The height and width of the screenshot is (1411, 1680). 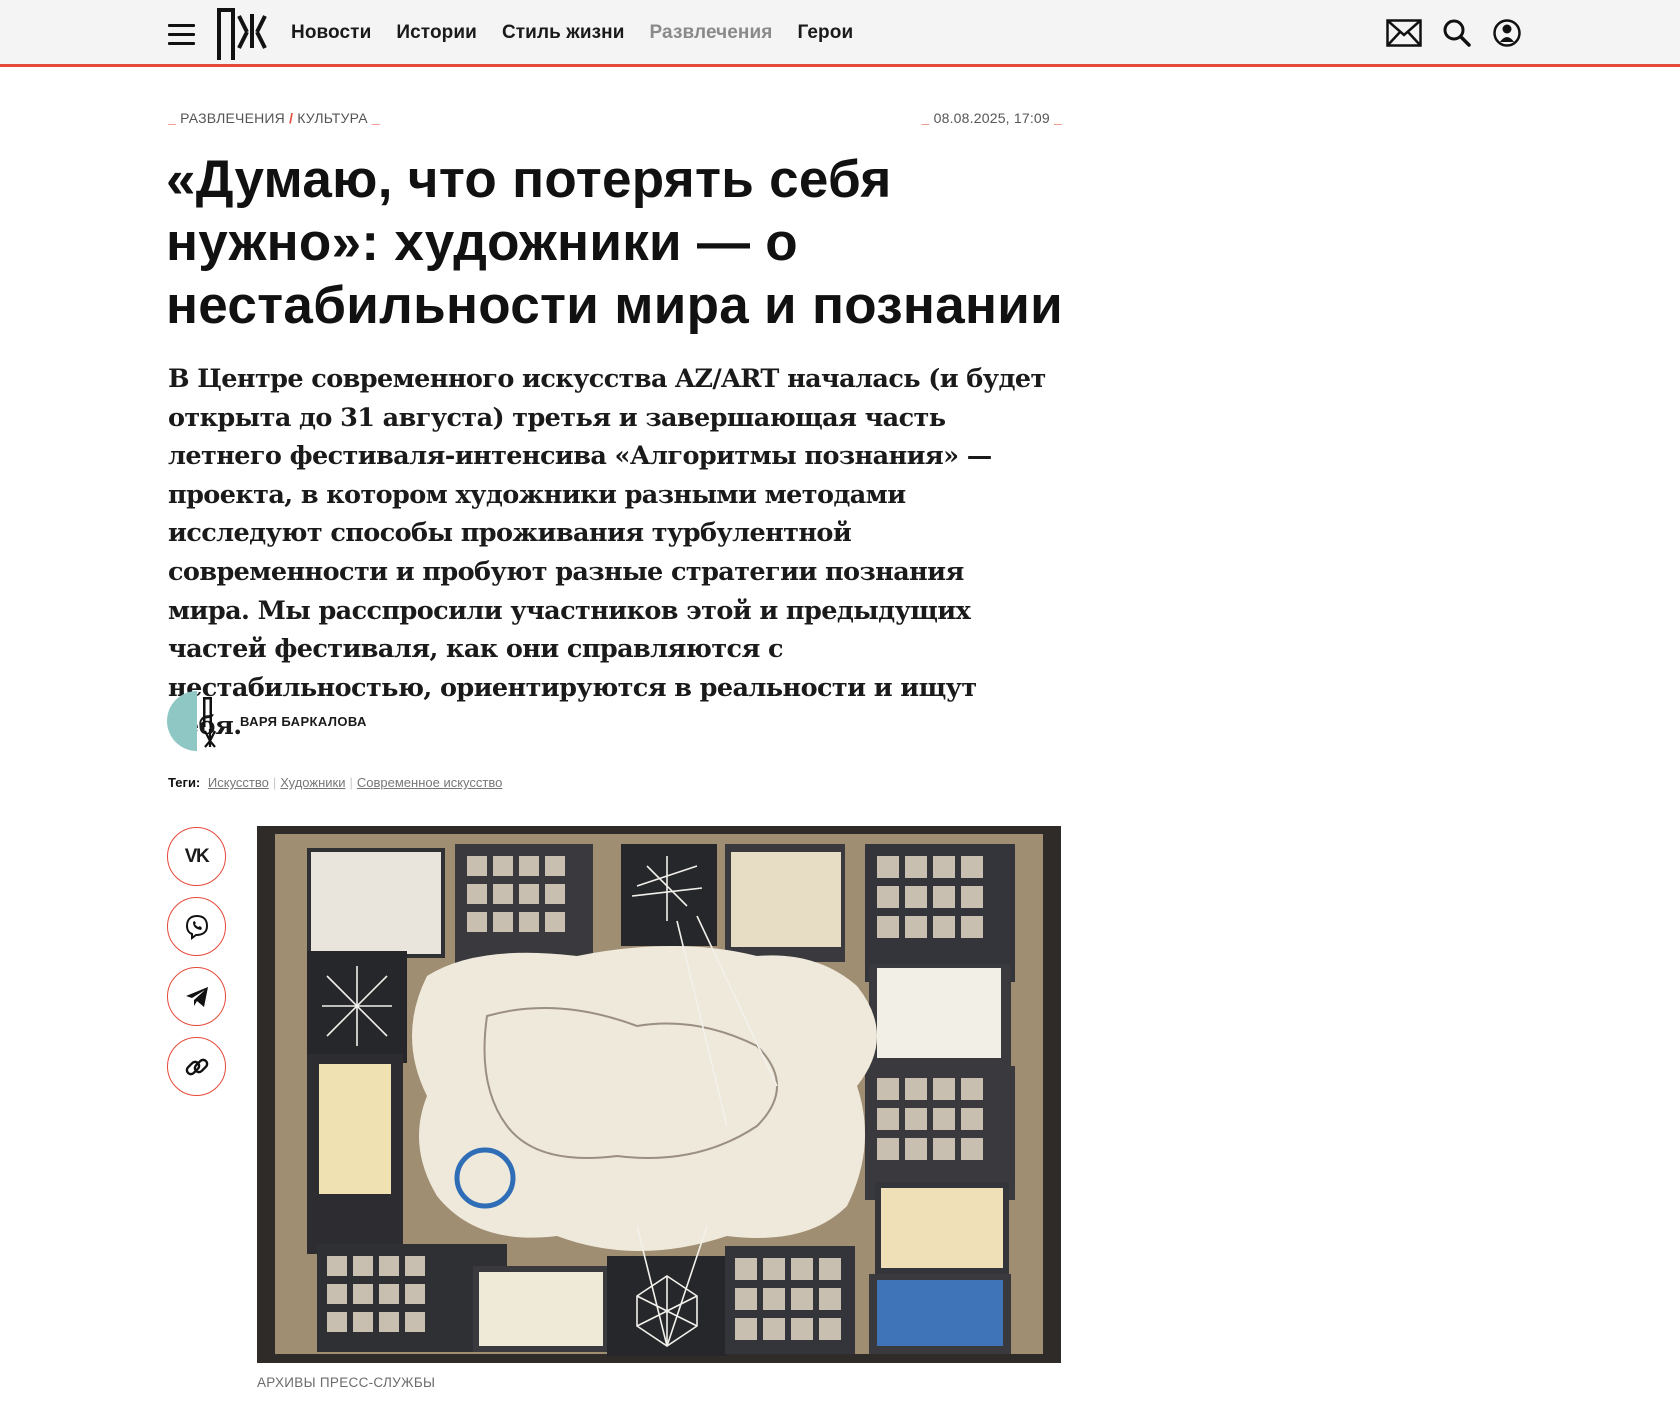 I want to click on share-copy-link-button, so click(x=196, y=1066).